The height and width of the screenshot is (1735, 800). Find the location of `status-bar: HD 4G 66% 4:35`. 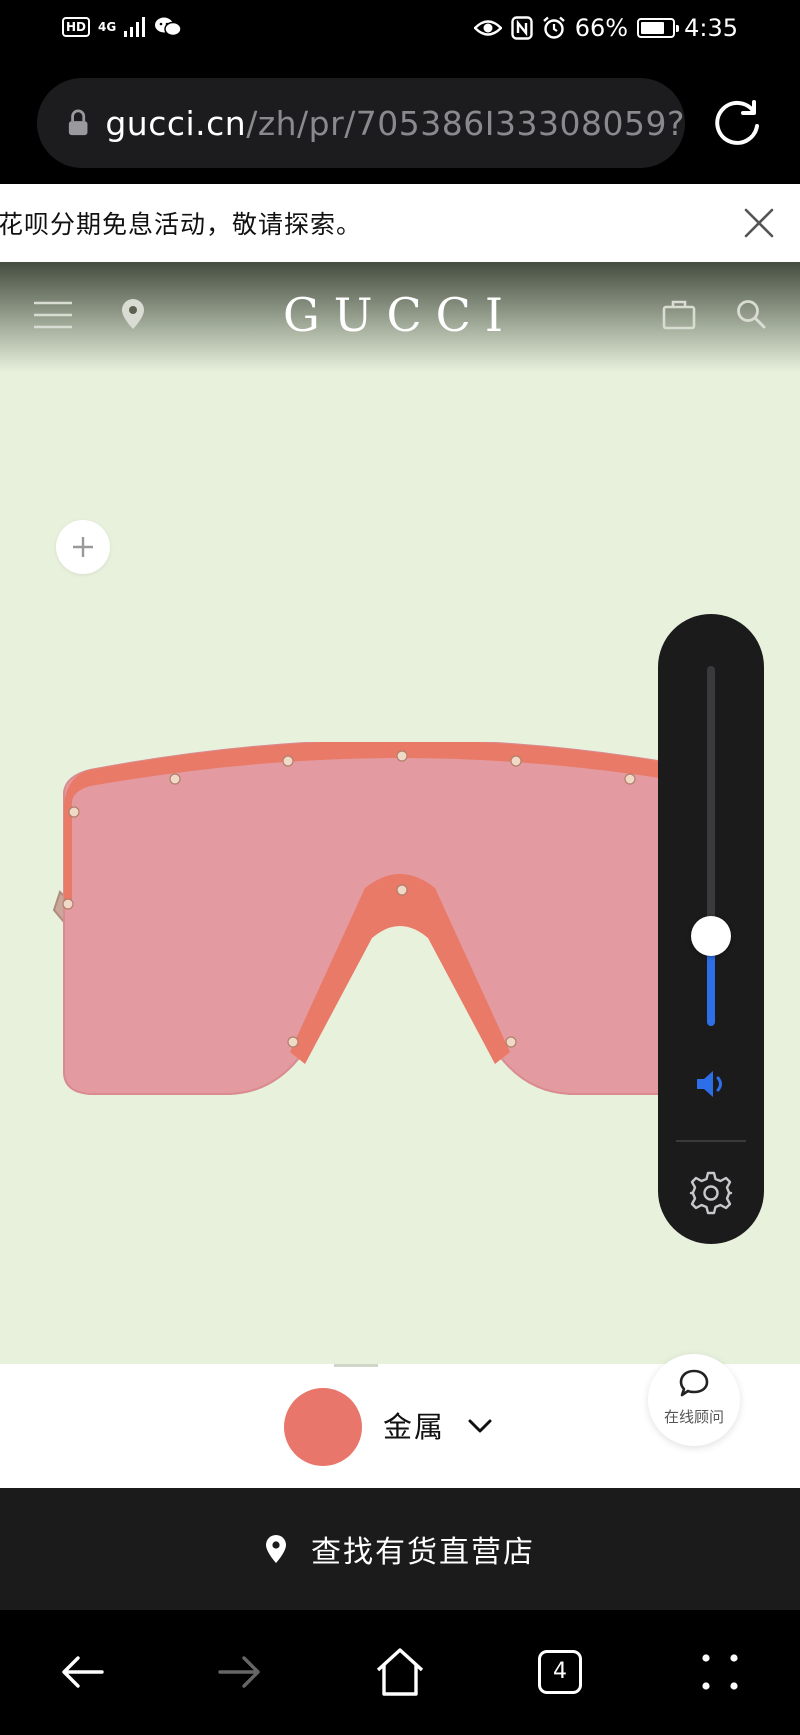

status-bar: HD 4G 66% 4:35 is located at coordinates (400, 31).